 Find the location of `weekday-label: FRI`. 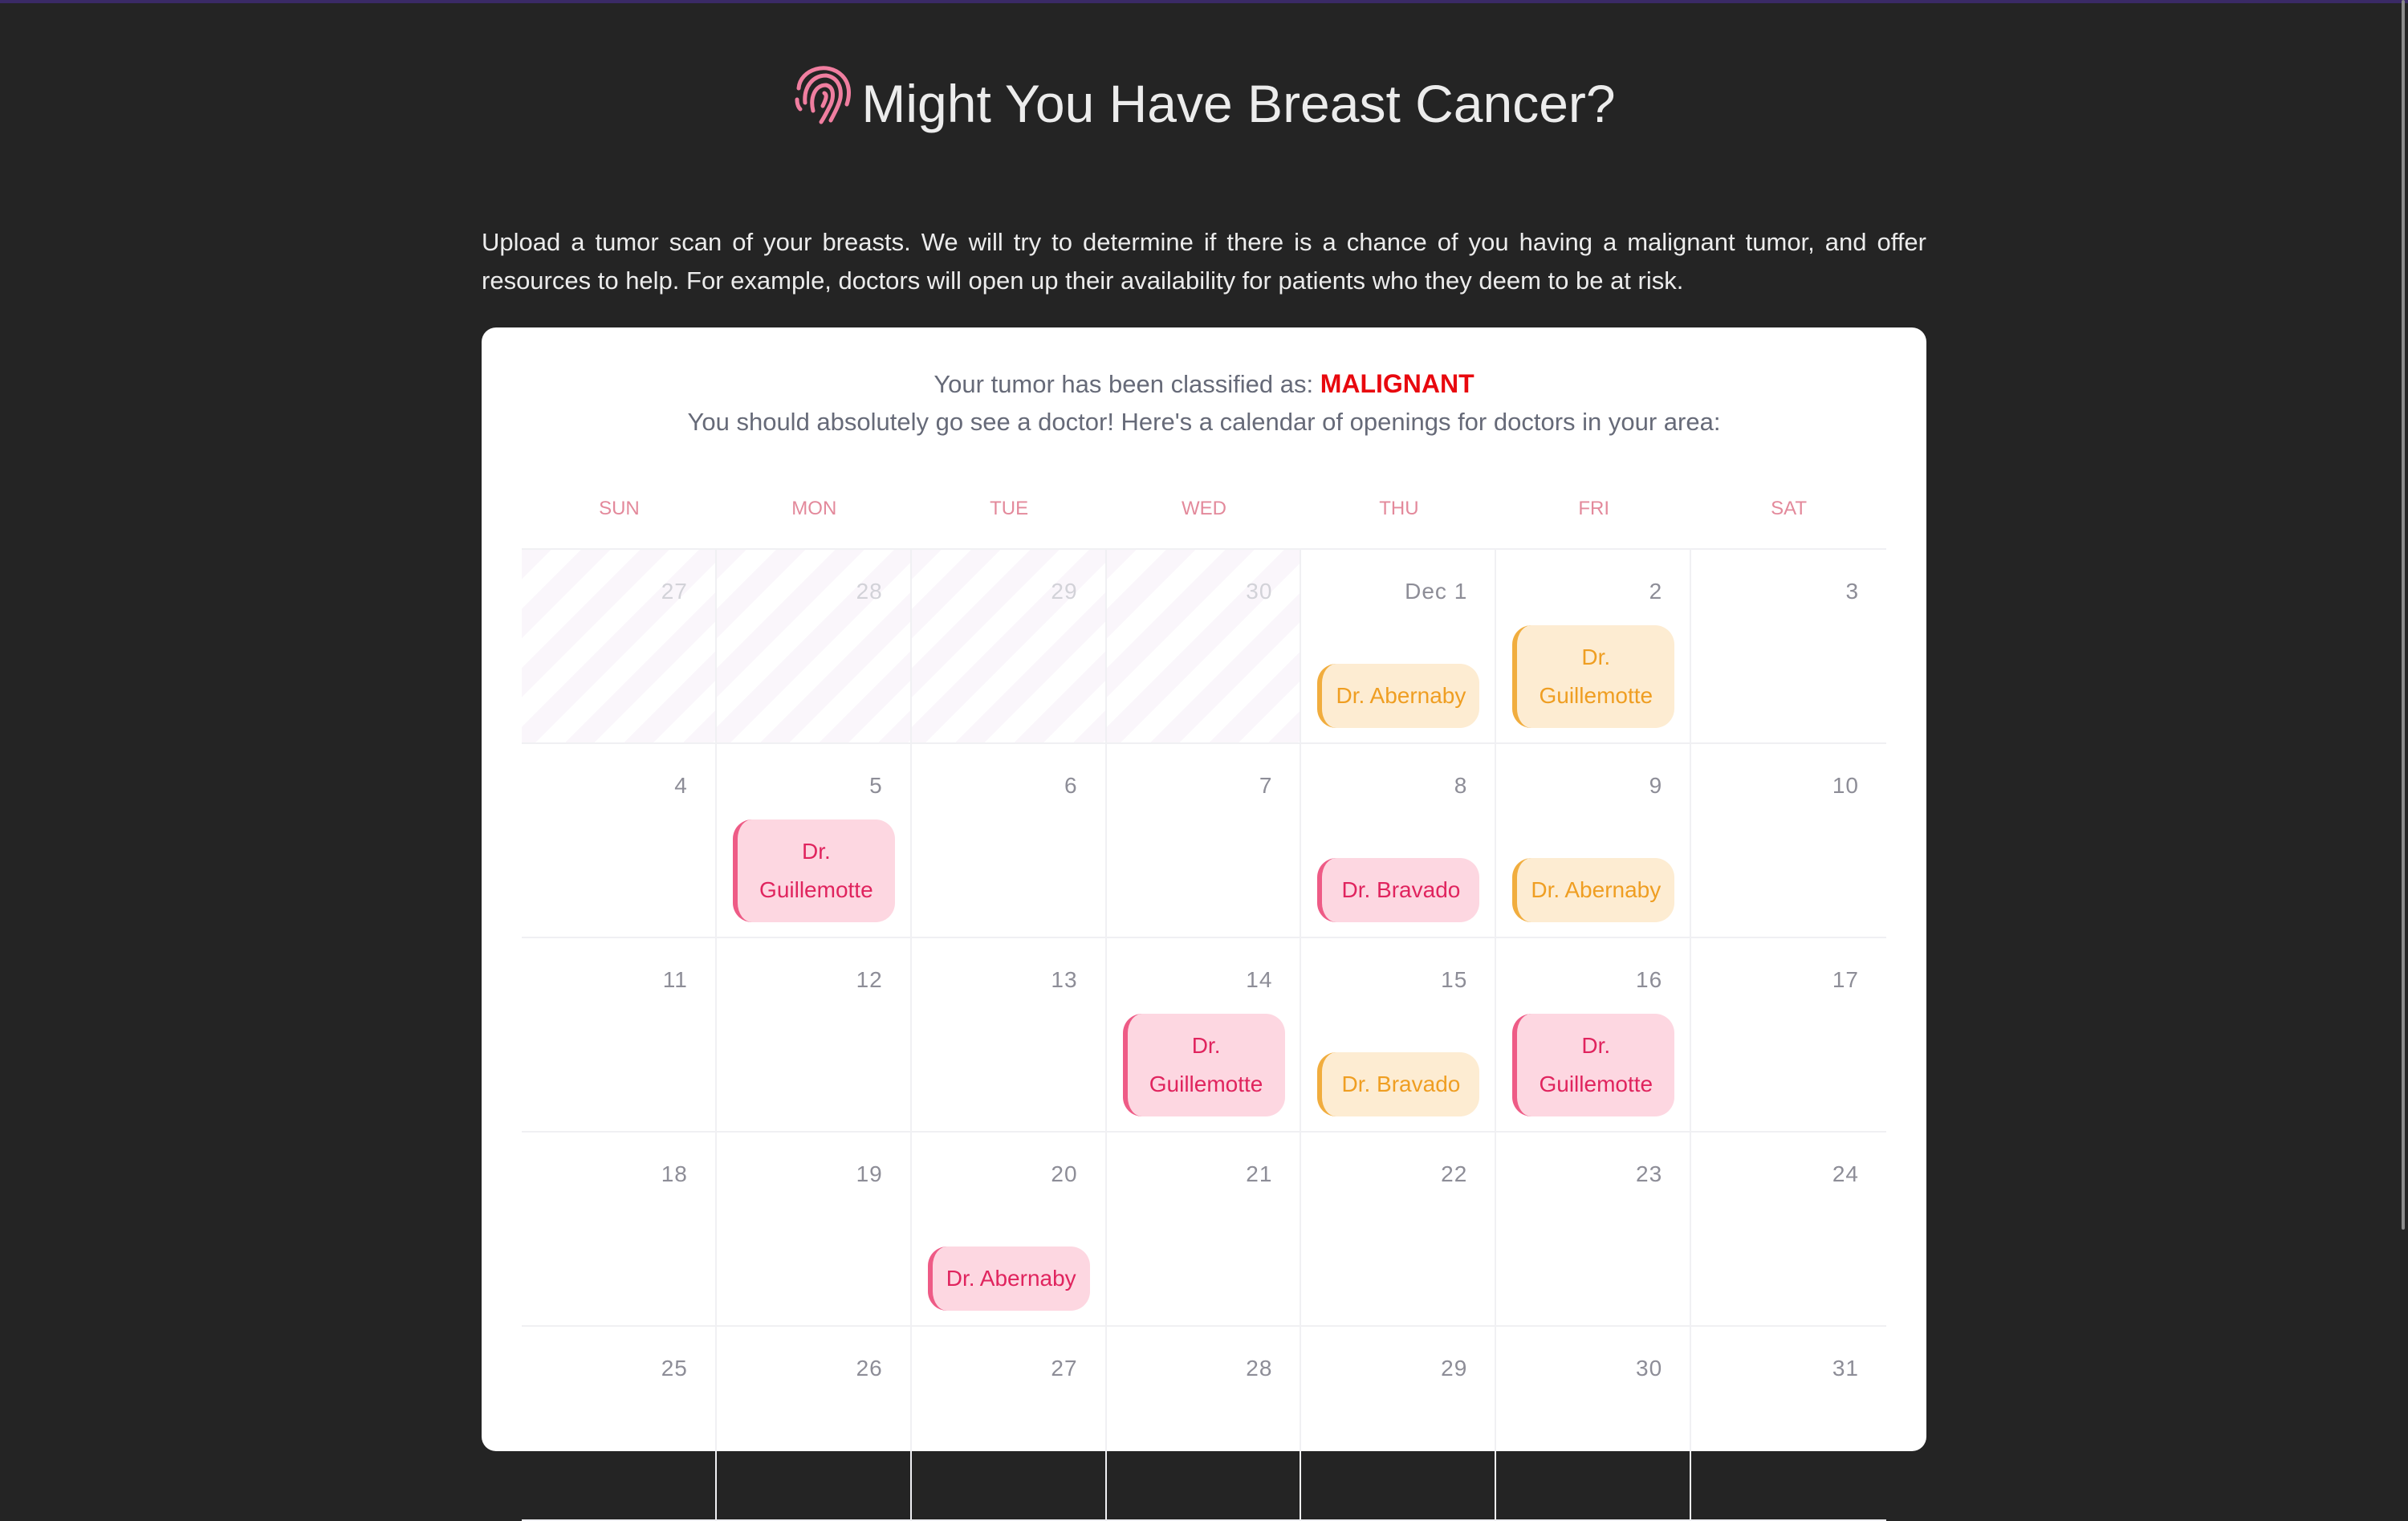

weekday-label: FRI is located at coordinates (1594, 508).